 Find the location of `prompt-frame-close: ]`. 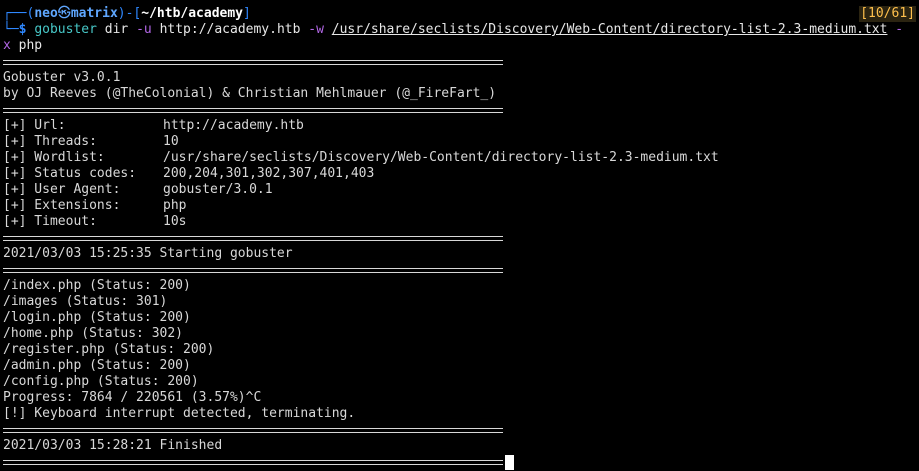

prompt-frame-close: ] is located at coordinates (247, 13).